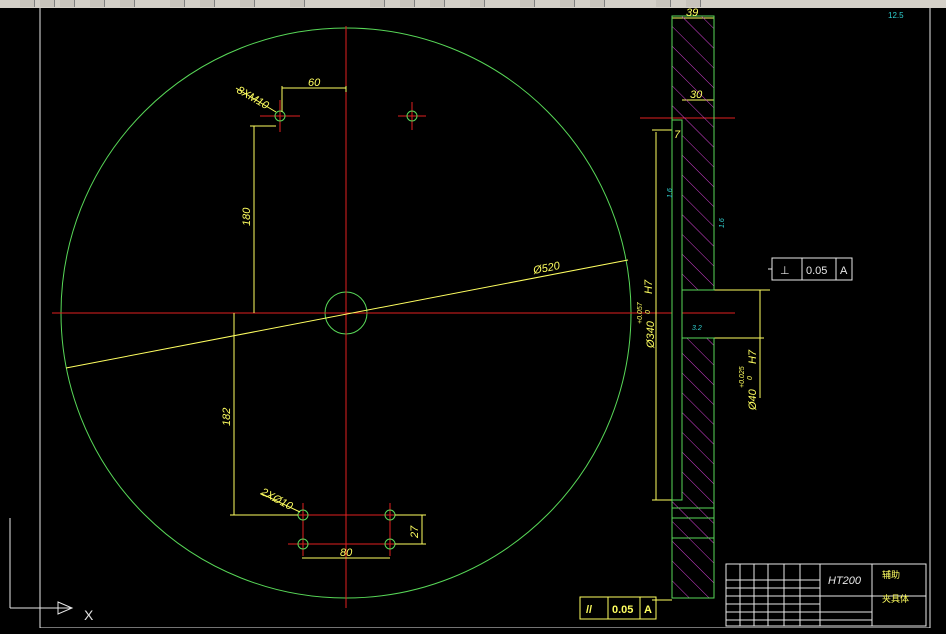 This screenshot has width=946, height=634. What do you see at coordinates (670, 193) in the screenshot?
I see `roughness-a: 1.6` at bounding box center [670, 193].